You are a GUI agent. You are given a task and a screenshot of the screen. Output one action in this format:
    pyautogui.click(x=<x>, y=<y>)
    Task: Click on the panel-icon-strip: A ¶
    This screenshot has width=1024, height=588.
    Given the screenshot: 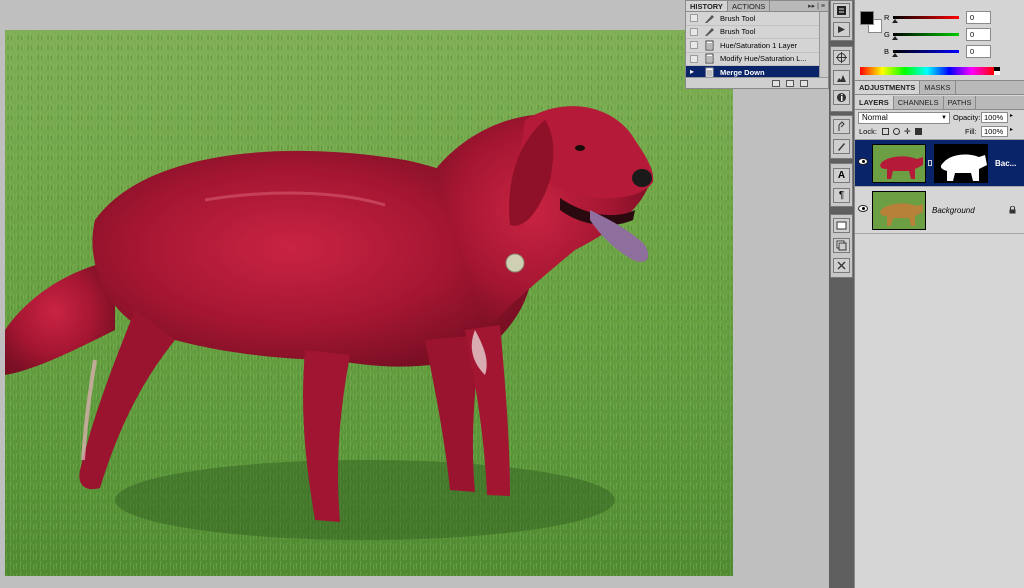 What is the action you would take?
    pyautogui.click(x=841, y=294)
    